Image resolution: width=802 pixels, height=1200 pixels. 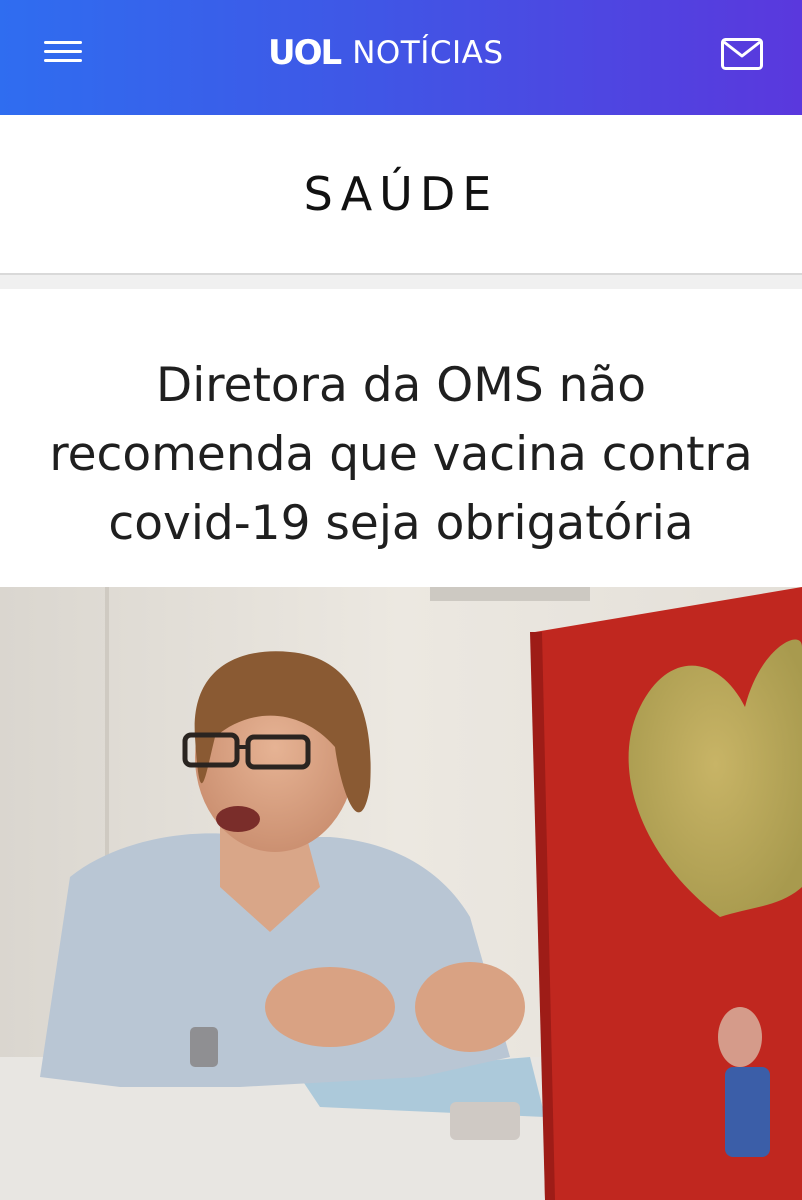 I want to click on mail-envelope-icon, so click(x=742, y=54).